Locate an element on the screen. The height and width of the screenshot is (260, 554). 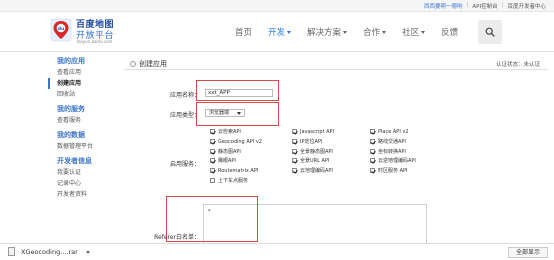
search-icon is located at coordinates (490, 32).